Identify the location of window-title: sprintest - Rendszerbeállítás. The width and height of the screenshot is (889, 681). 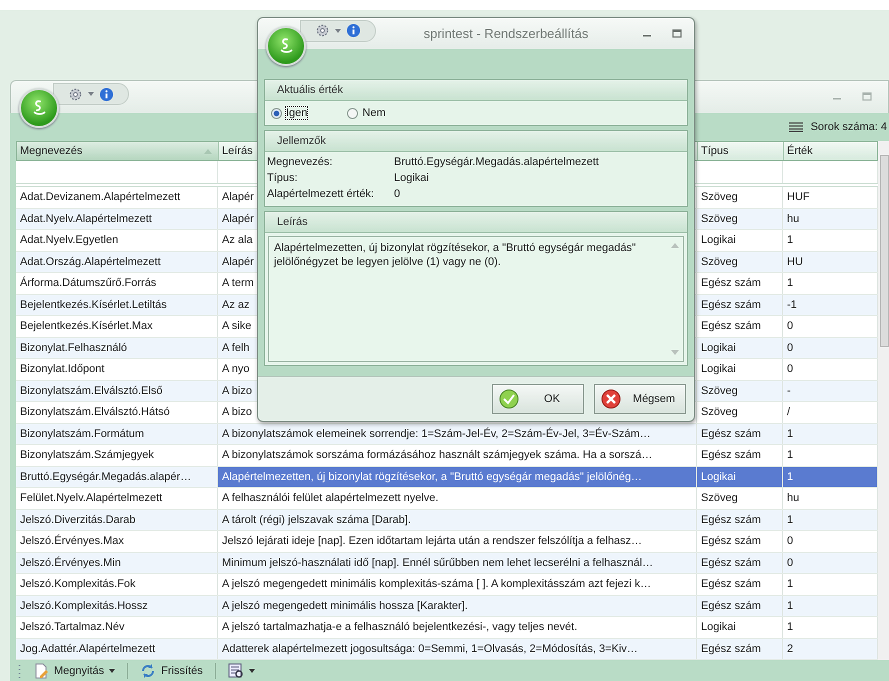
(506, 33).